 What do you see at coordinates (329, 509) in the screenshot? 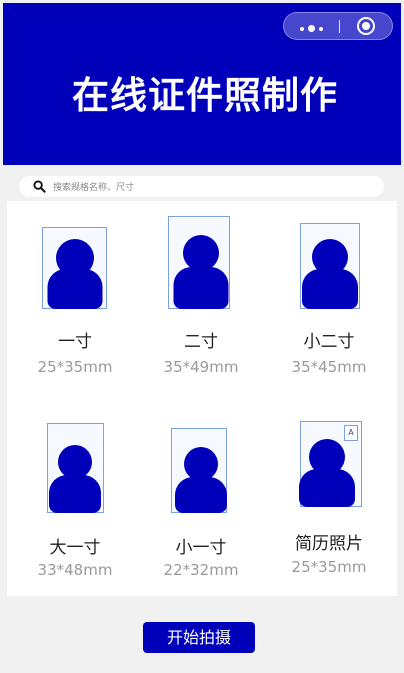
I see `size-item-6: A 简历照片 25*35mm` at bounding box center [329, 509].